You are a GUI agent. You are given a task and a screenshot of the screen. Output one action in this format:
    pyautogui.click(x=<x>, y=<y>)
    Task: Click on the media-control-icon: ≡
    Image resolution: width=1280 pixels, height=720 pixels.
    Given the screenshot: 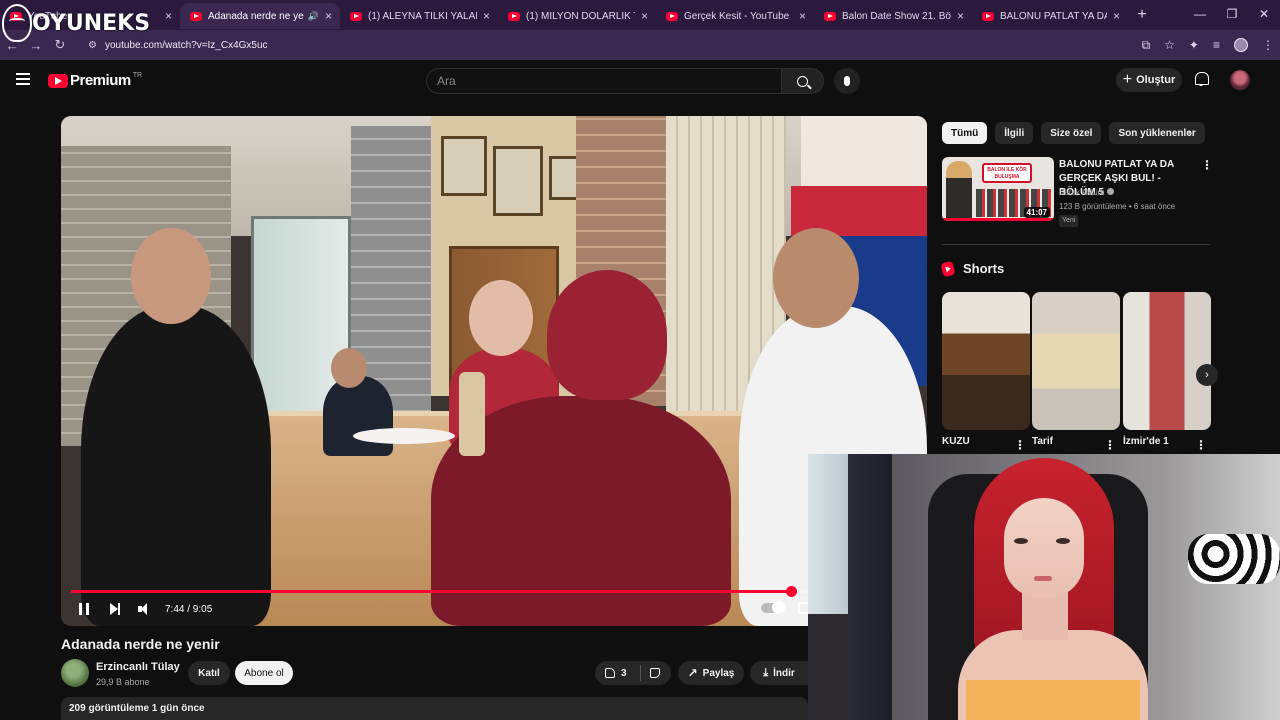 What is the action you would take?
    pyautogui.click(x=1216, y=45)
    